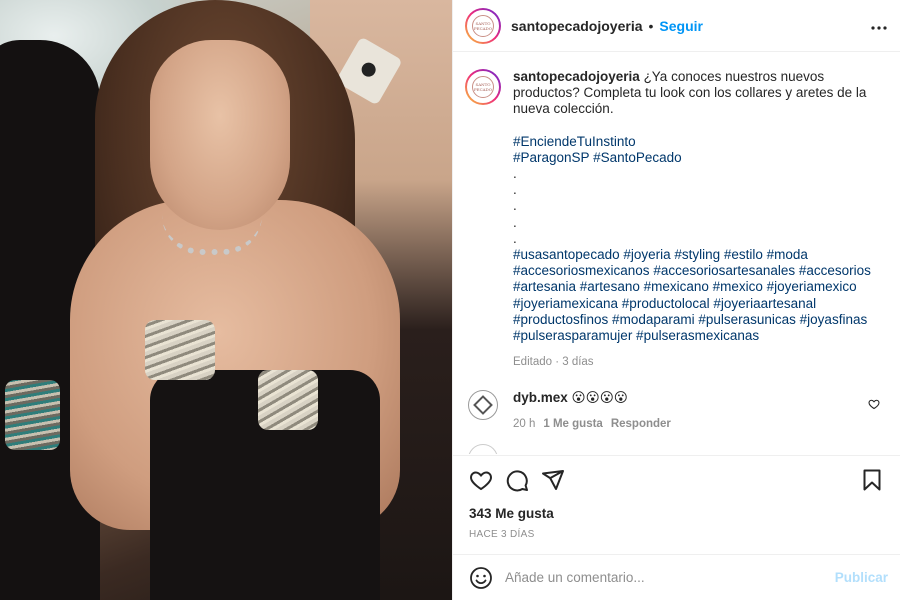 This screenshot has width=900, height=600. I want to click on share-icon, so click(553, 480).